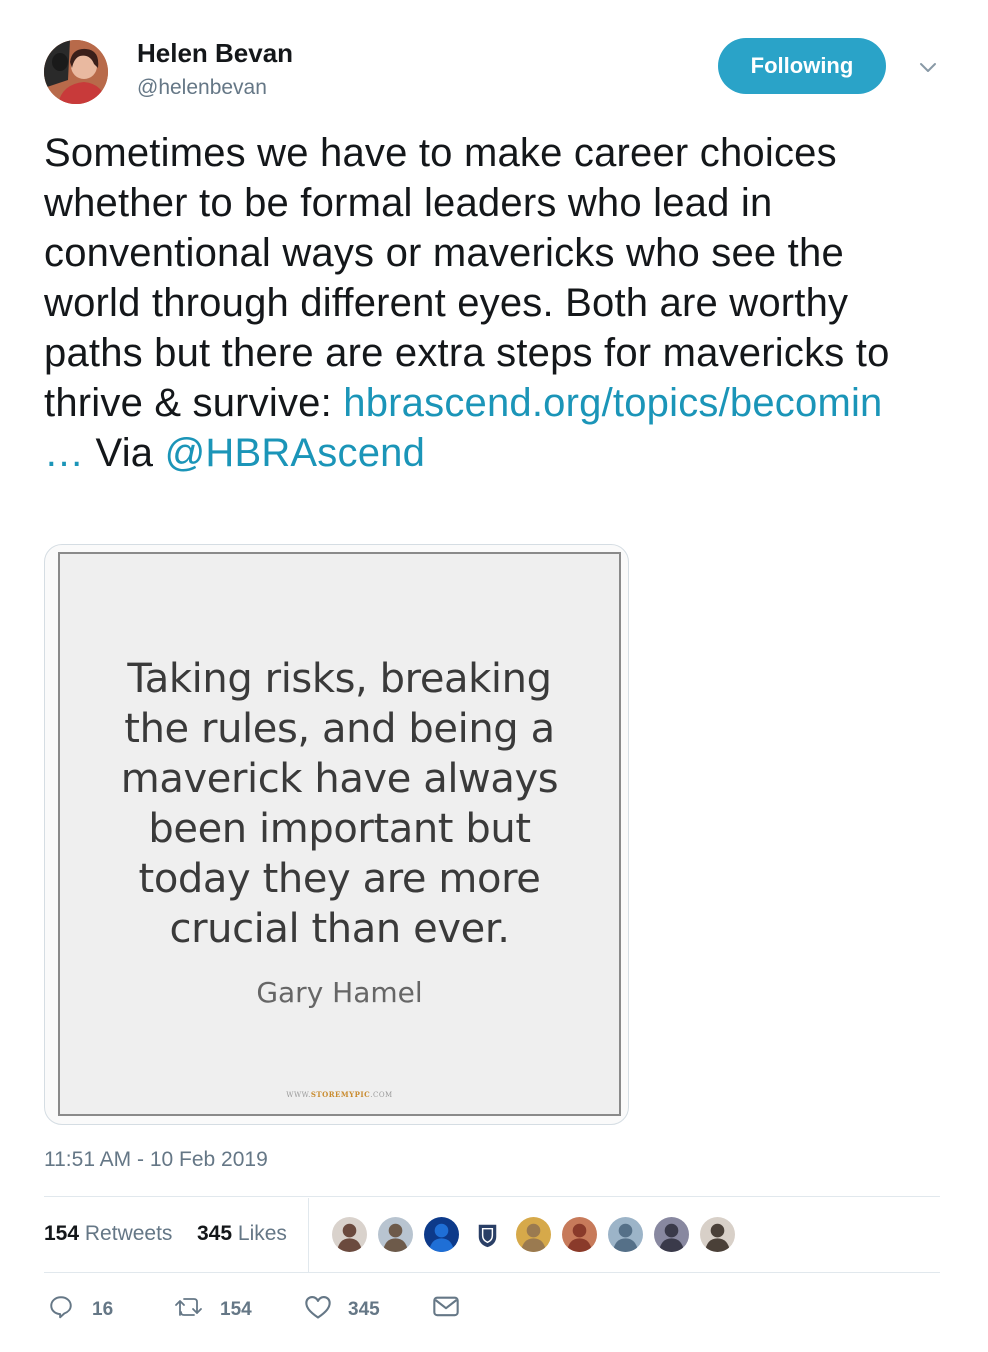 Image resolution: width=988 pixels, height=1352 pixels. What do you see at coordinates (612, 403) in the screenshot?
I see `article-link: hbrascend.org/topics/becomin` at bounding box center [612, 403].